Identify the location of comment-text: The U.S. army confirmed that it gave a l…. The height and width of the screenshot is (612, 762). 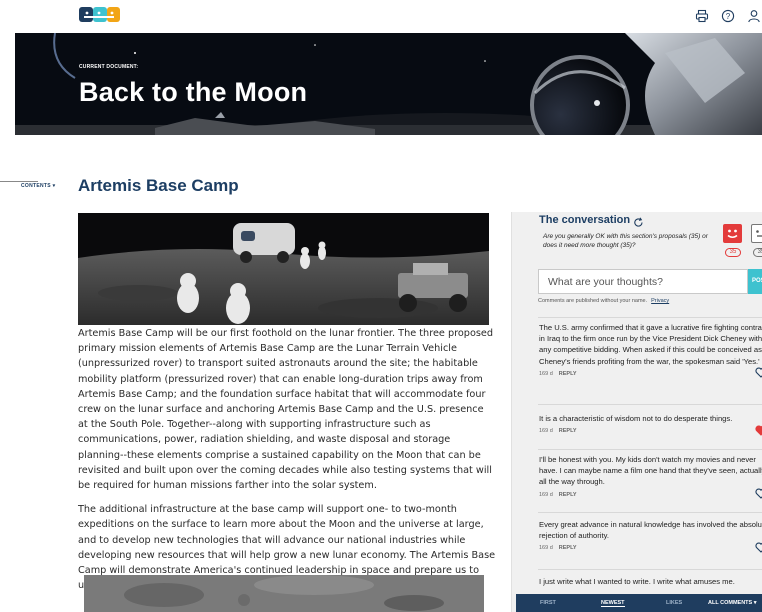
(650, 344).